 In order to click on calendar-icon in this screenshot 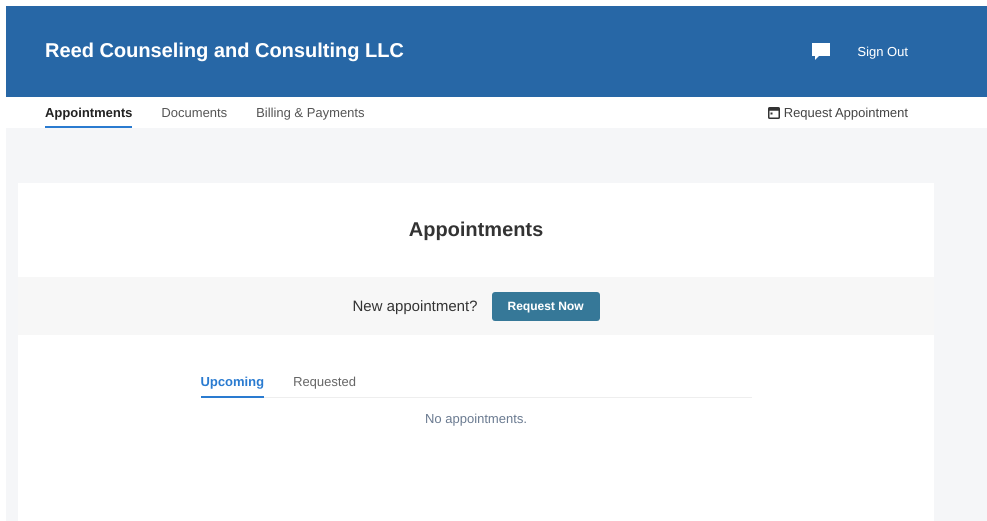, I will do `click(774, 112)`.